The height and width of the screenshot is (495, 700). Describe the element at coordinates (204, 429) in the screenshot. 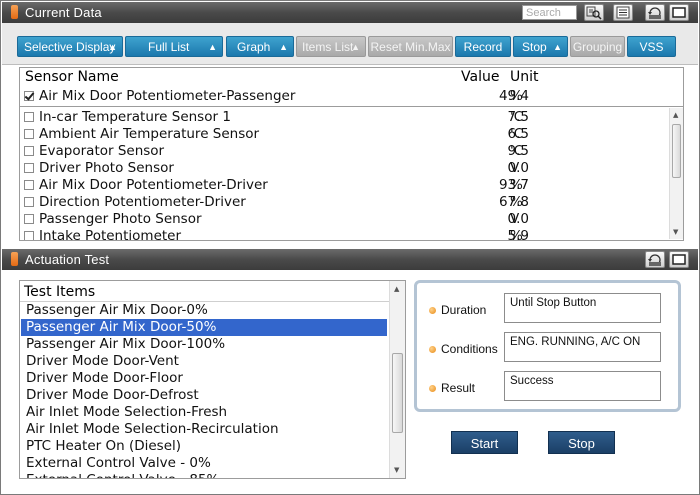

I see `list-item: Air Inlet Mode Selection-Recirculation` at that location.